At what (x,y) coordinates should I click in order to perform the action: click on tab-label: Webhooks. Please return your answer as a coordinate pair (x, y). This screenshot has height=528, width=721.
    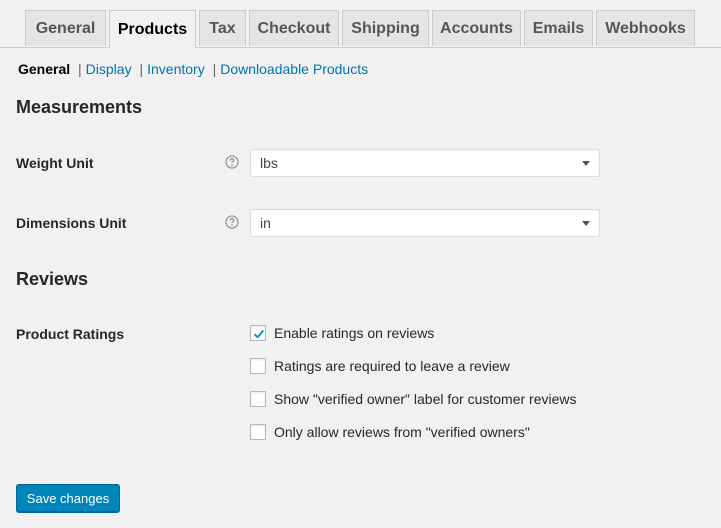
    Looking at the image, I should click on (645, 28).